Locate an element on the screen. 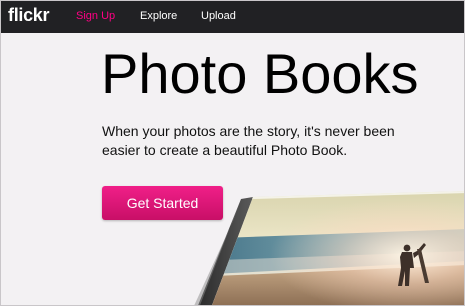 The height and width of the screenshot is (306, 465). flickr-logo: flickr is located at coordinates (29, 15).